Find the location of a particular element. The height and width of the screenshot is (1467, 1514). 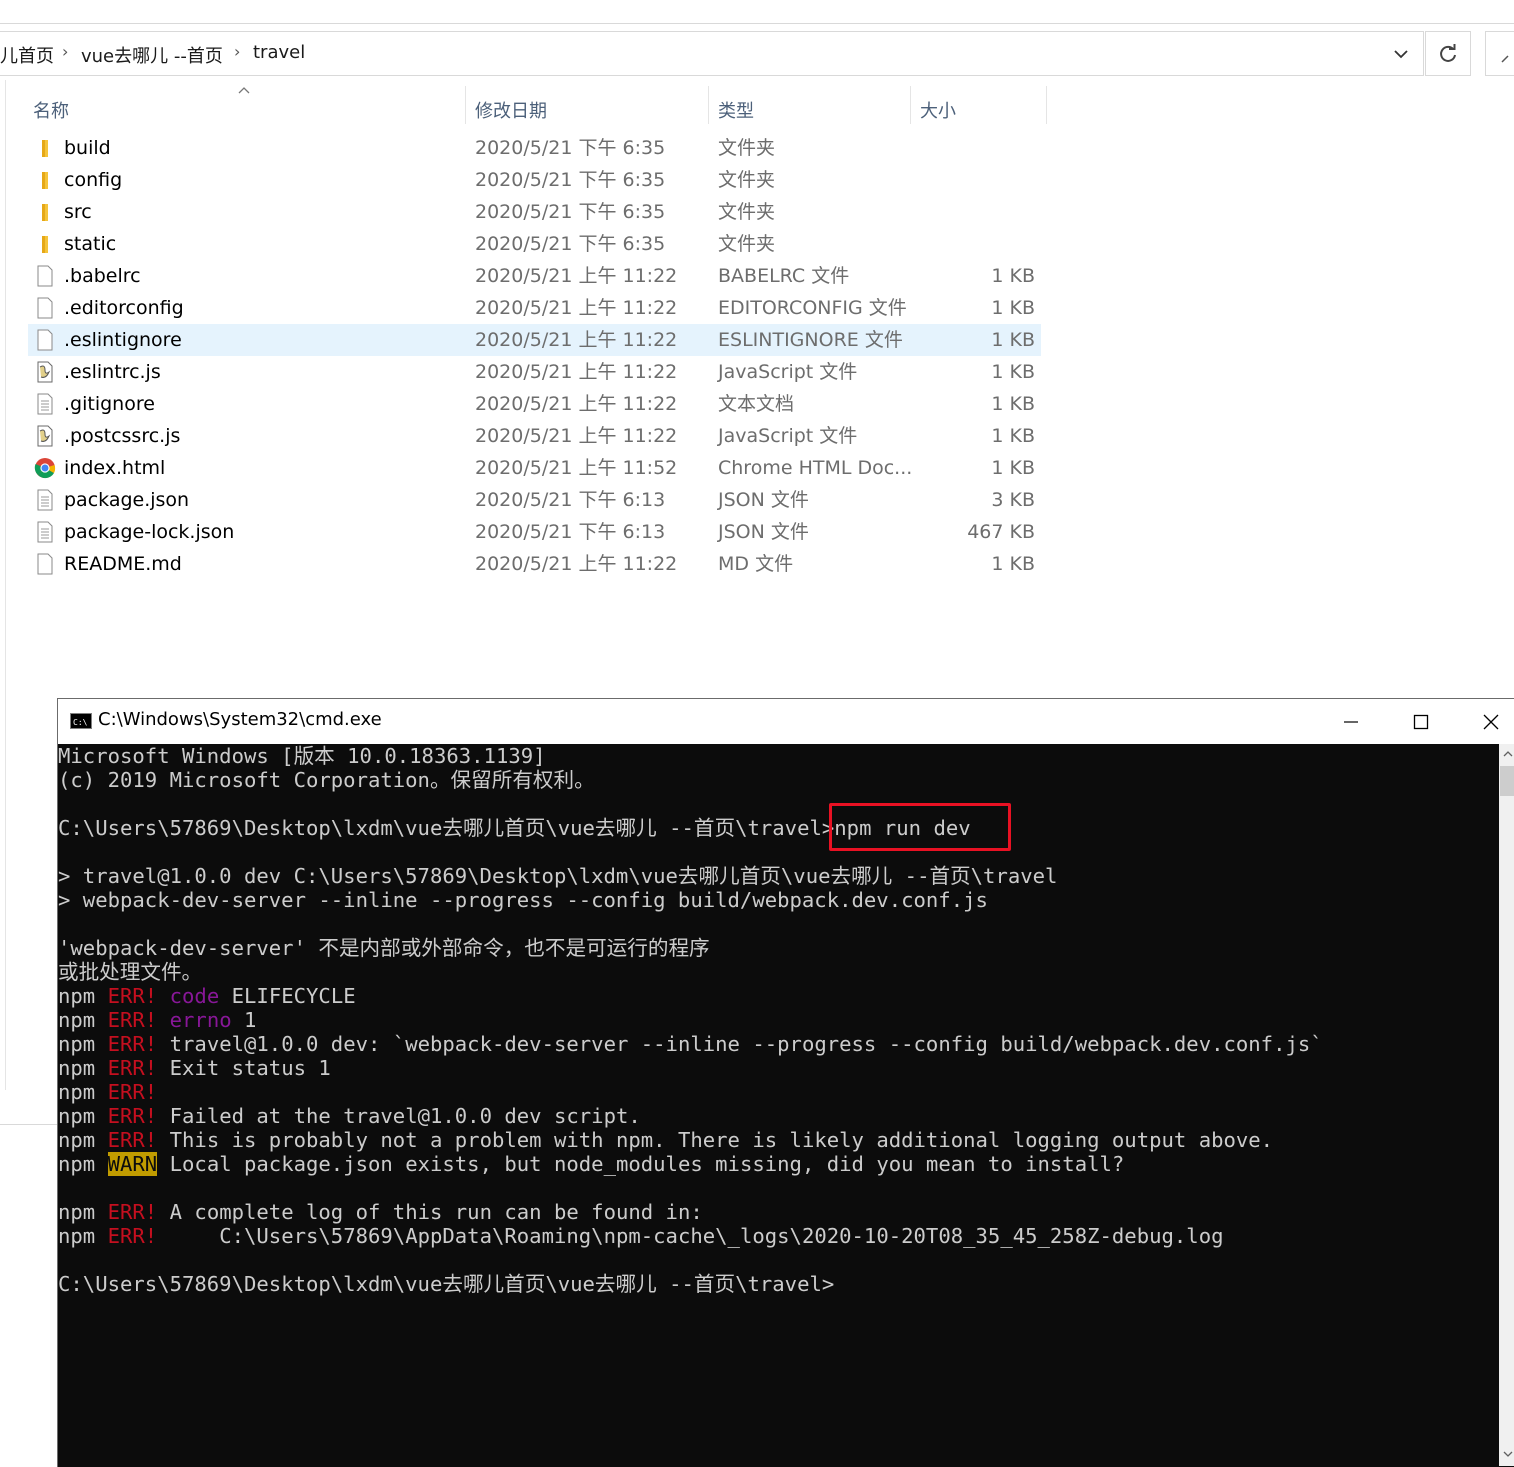

column-header-name: 名称 is located at coordinates (51, 110).